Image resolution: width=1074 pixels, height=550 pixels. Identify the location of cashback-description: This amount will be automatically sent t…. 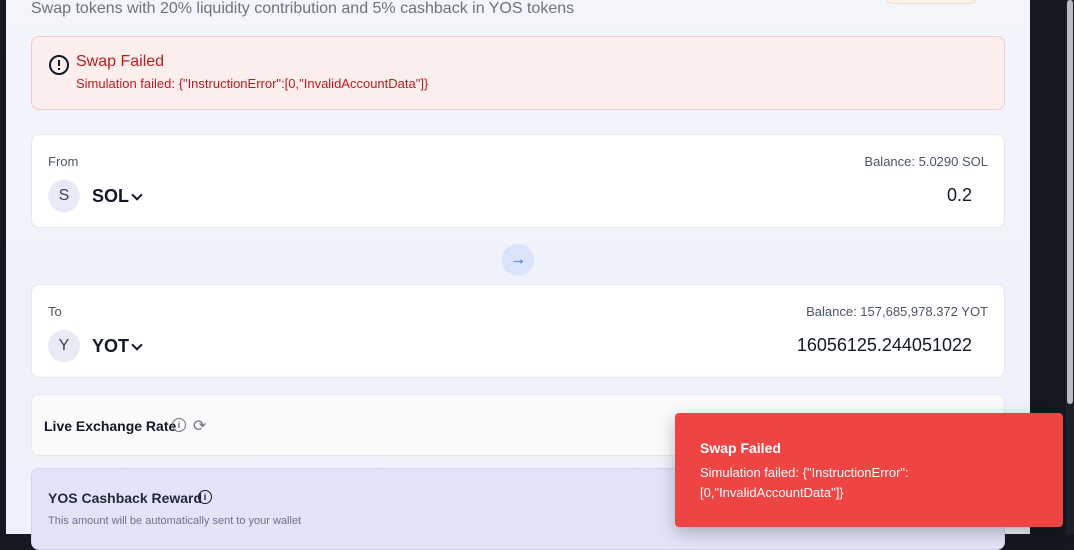
(175, 521).